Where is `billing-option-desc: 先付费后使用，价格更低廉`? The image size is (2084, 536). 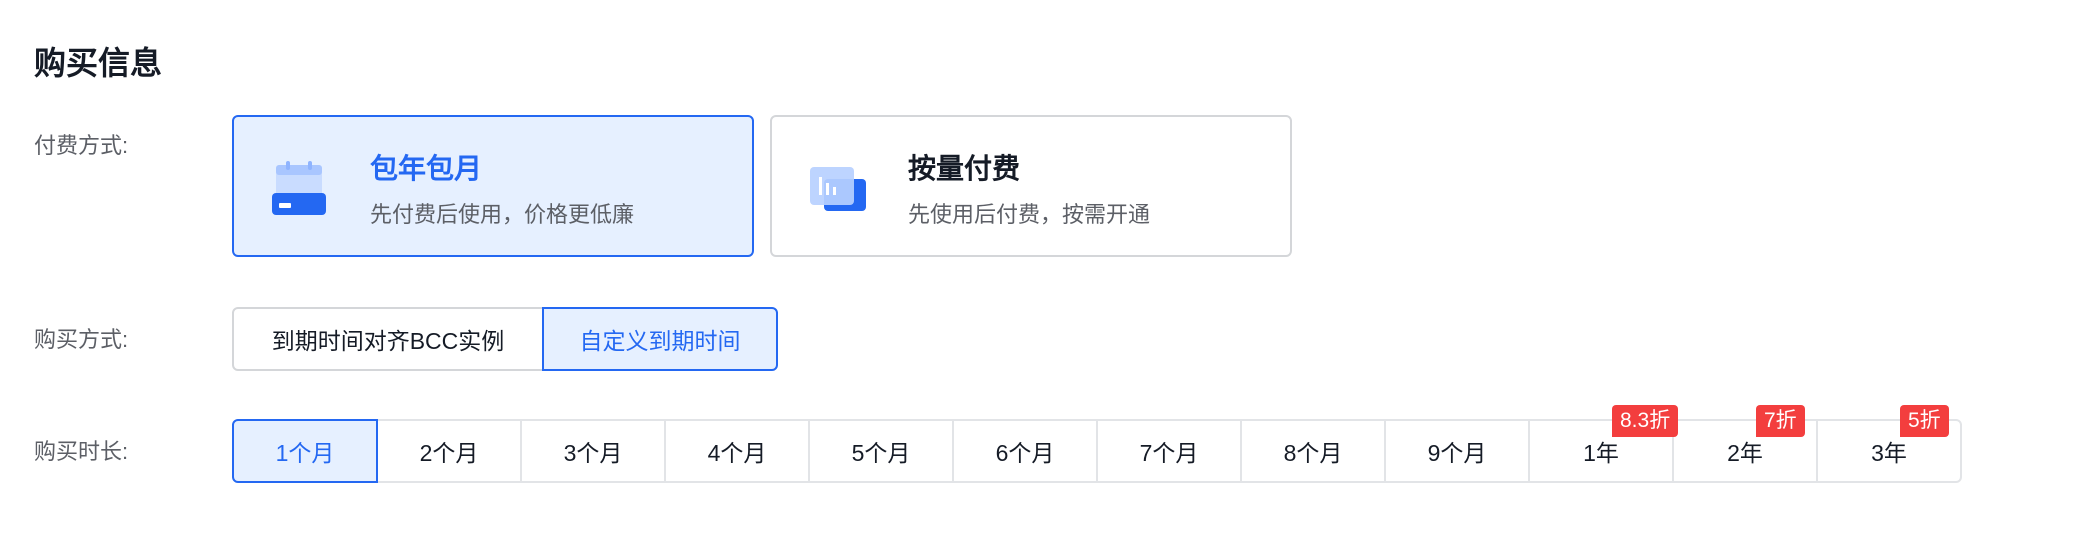 billing-option-desc: 先付费后使用，价格更低廉 is located at coordinates (502, 214).